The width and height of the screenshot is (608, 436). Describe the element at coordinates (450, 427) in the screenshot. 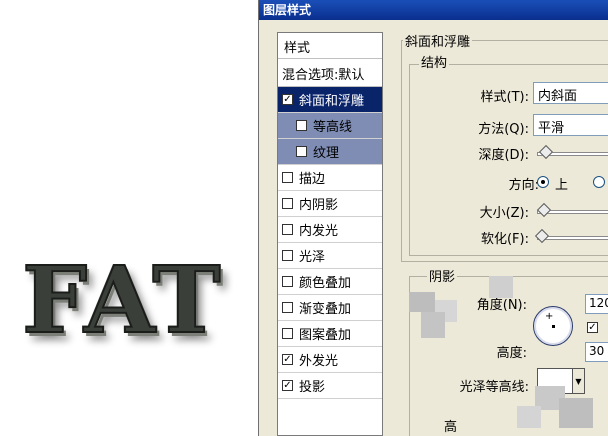

I see `highlight-mode-label: 高` at that location.